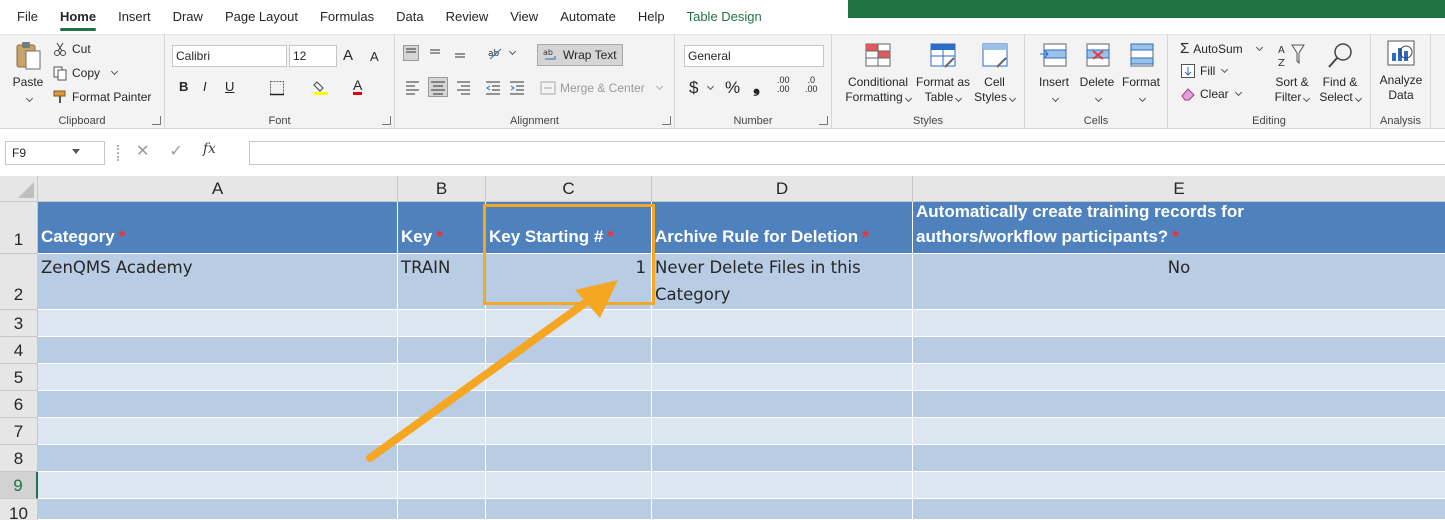 Image resolution: width=1445 pixels, height=520 pixels. What do you see at coordinates (517, 87) in the screenshot?
I see `increase-indent-button` at bounding box center [517, 87].